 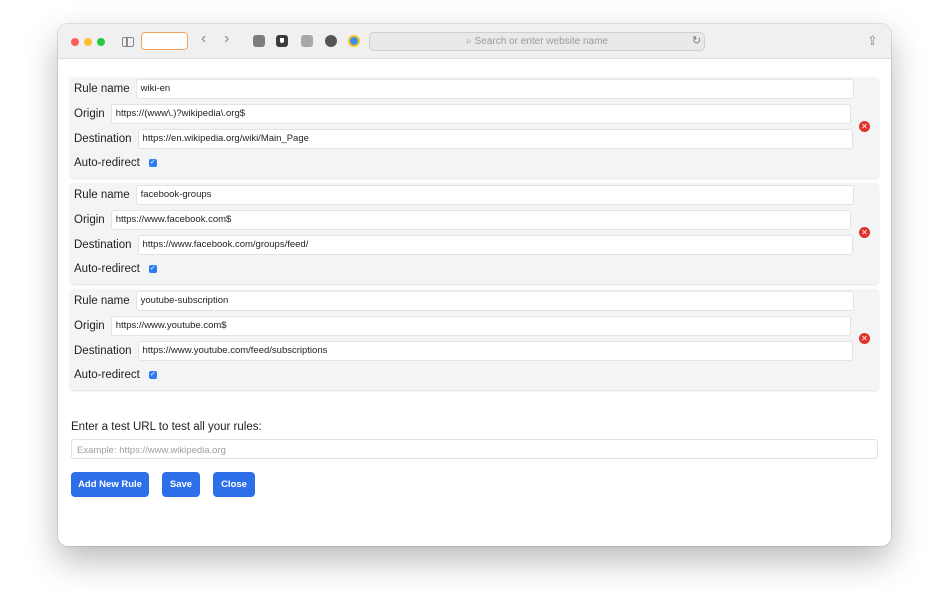 I want to click on close-window-icon, so click(x=75, y=42).